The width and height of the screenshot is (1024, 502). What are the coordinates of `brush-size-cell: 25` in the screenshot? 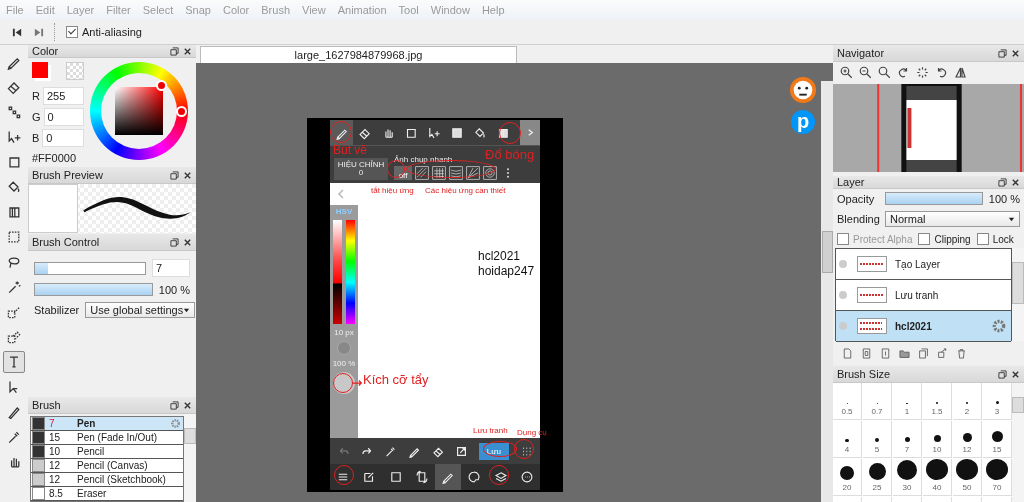 It's located at (877, 477).